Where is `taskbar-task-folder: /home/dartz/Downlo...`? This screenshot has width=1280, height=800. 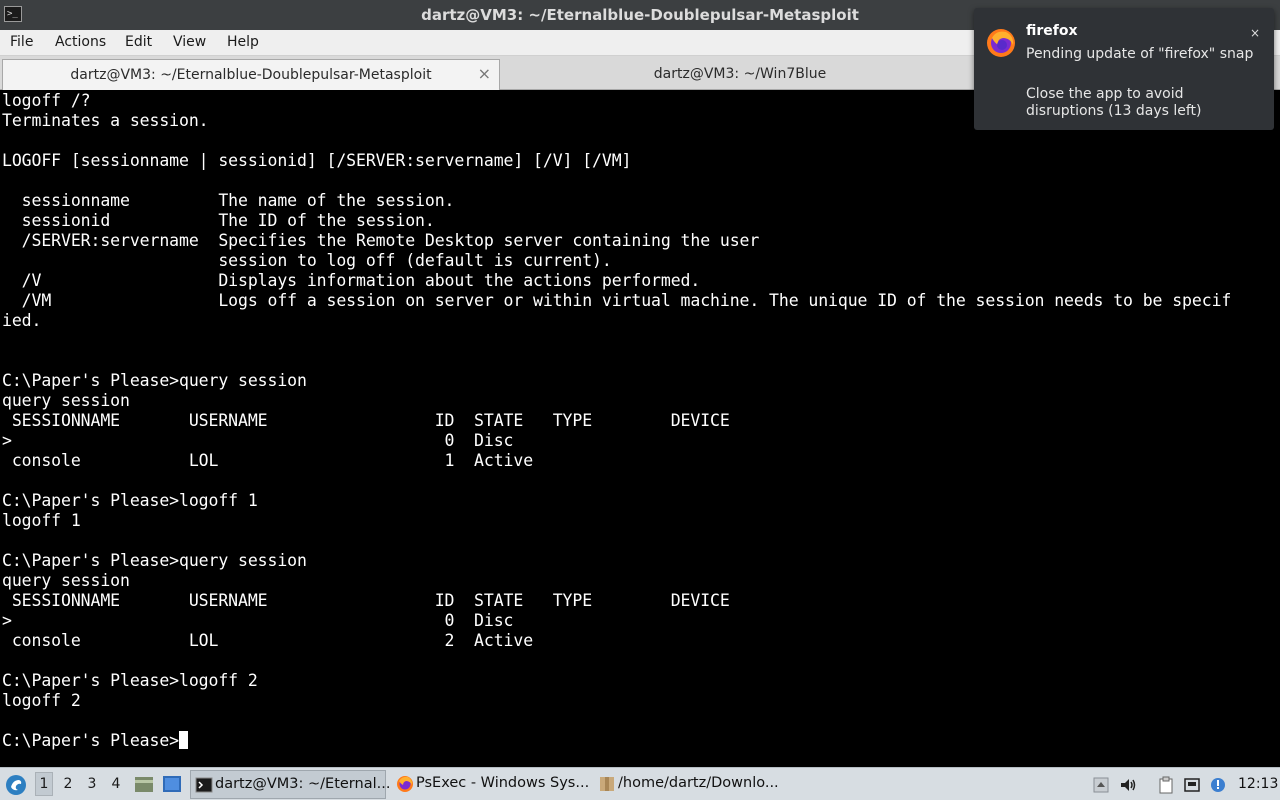 taskbar-task-folder: /home/dartz/Downlo... is located at coordinates (692, 784).